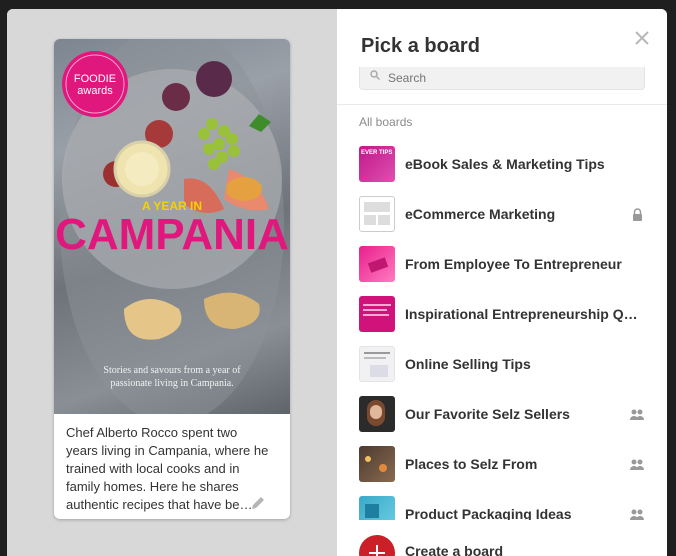 This screenshot has width=676, height=556. What do you see at coordinates (513, 264) in the screenshot?
I see `board-name: From Employee To Entrepreneur` at bounding box center [513, 264].